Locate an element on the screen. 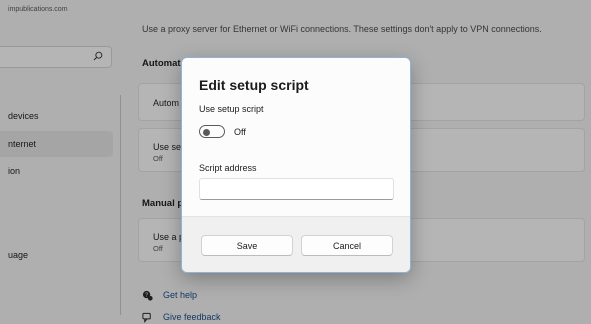 This screenshot has width=591, height=324. save-button: Save is located at coordinates (247, 245).